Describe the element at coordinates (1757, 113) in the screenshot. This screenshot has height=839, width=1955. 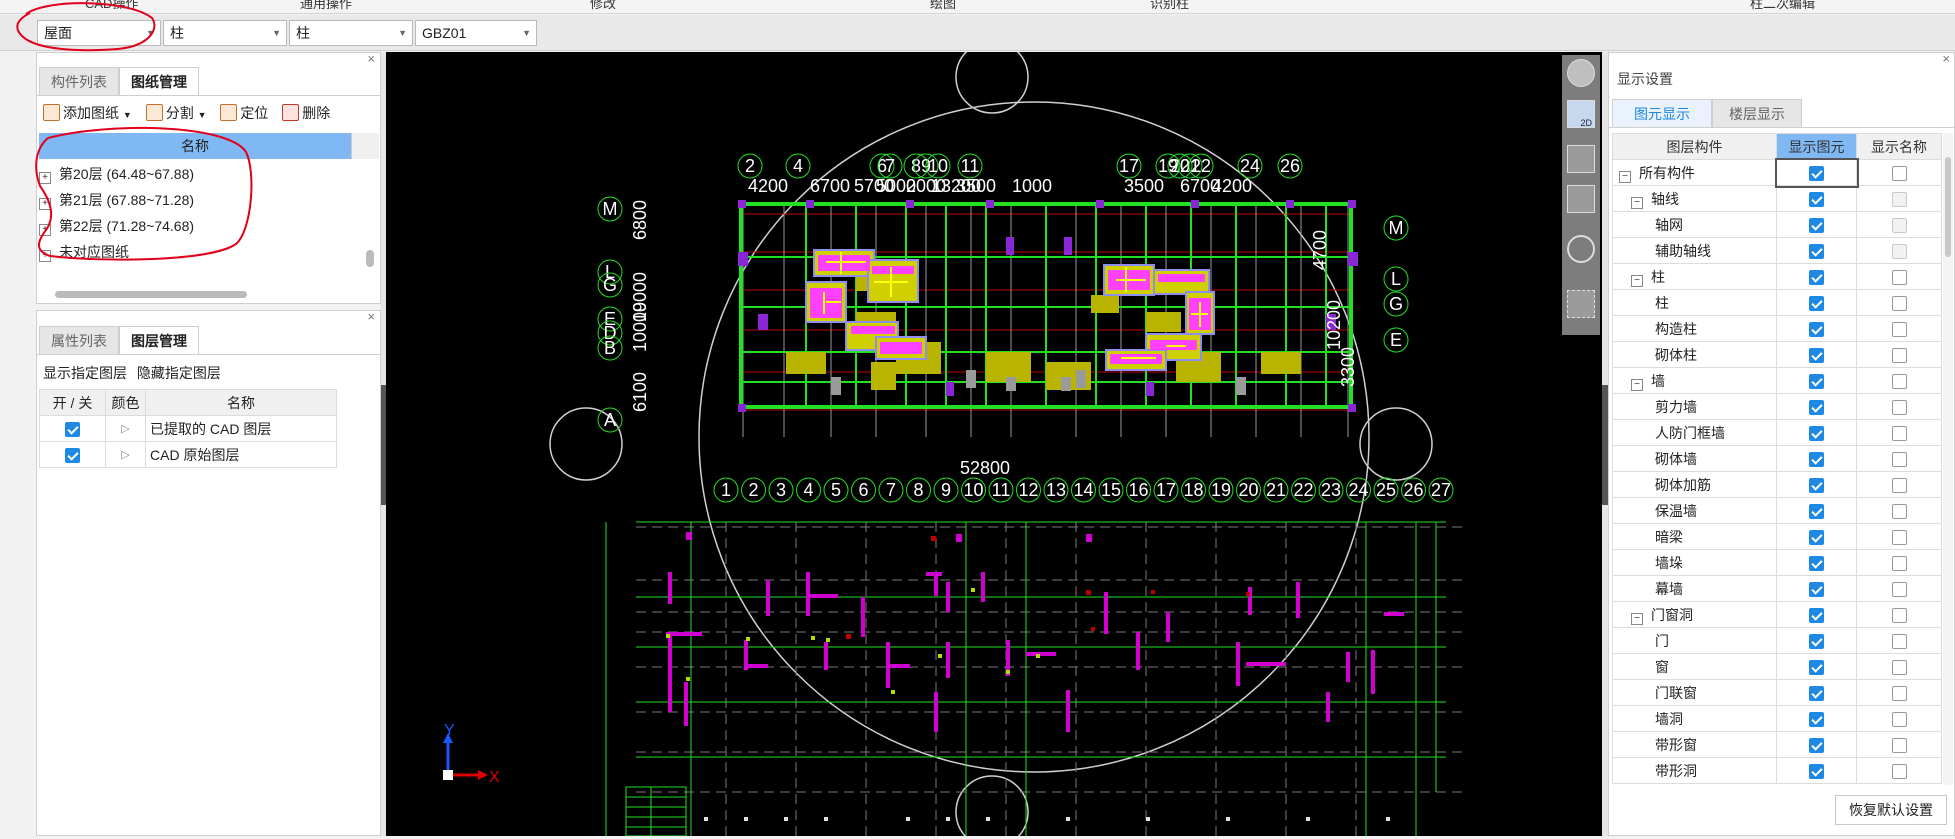
I see `tab-floor-display: 楼层显示` at that location.